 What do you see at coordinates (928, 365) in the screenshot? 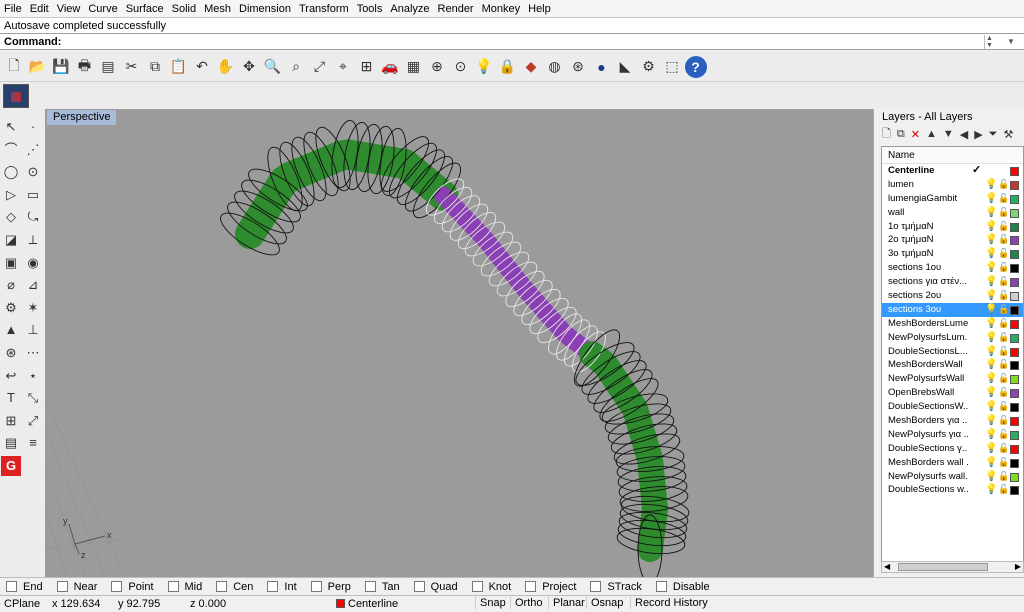
I see `layer-name: MeshBordersWall` at bounding box center [928, 365].